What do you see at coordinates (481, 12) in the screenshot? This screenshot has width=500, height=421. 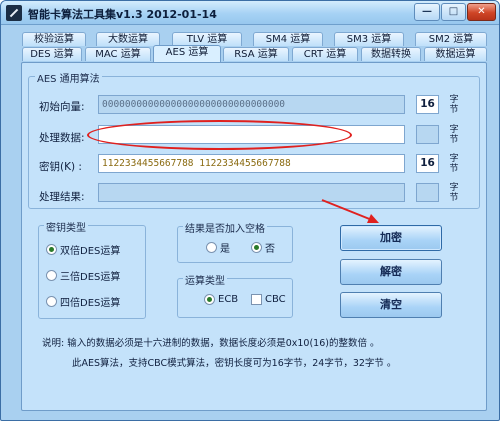 I see `close-button: ✕` at bounding box center [481, 12].